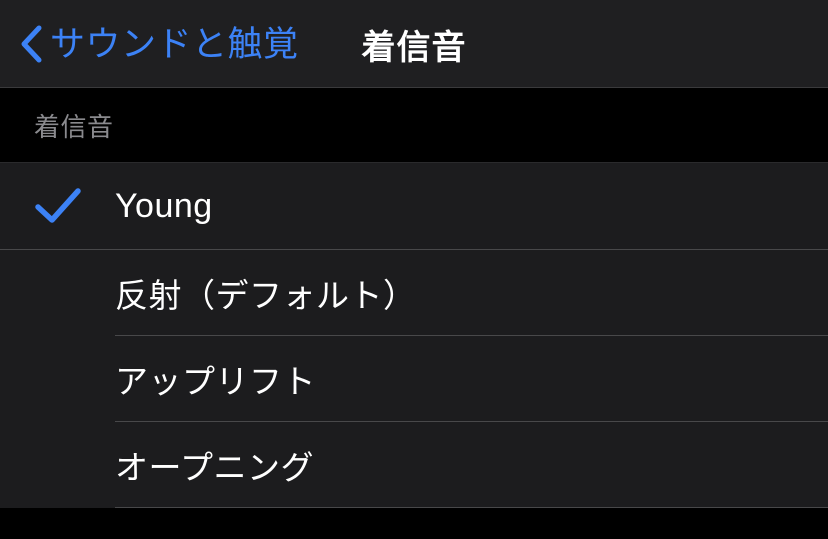 This screenshot has width=828, height=539. I want to click on back-button: サウンドと触覚, so click(158, 44).